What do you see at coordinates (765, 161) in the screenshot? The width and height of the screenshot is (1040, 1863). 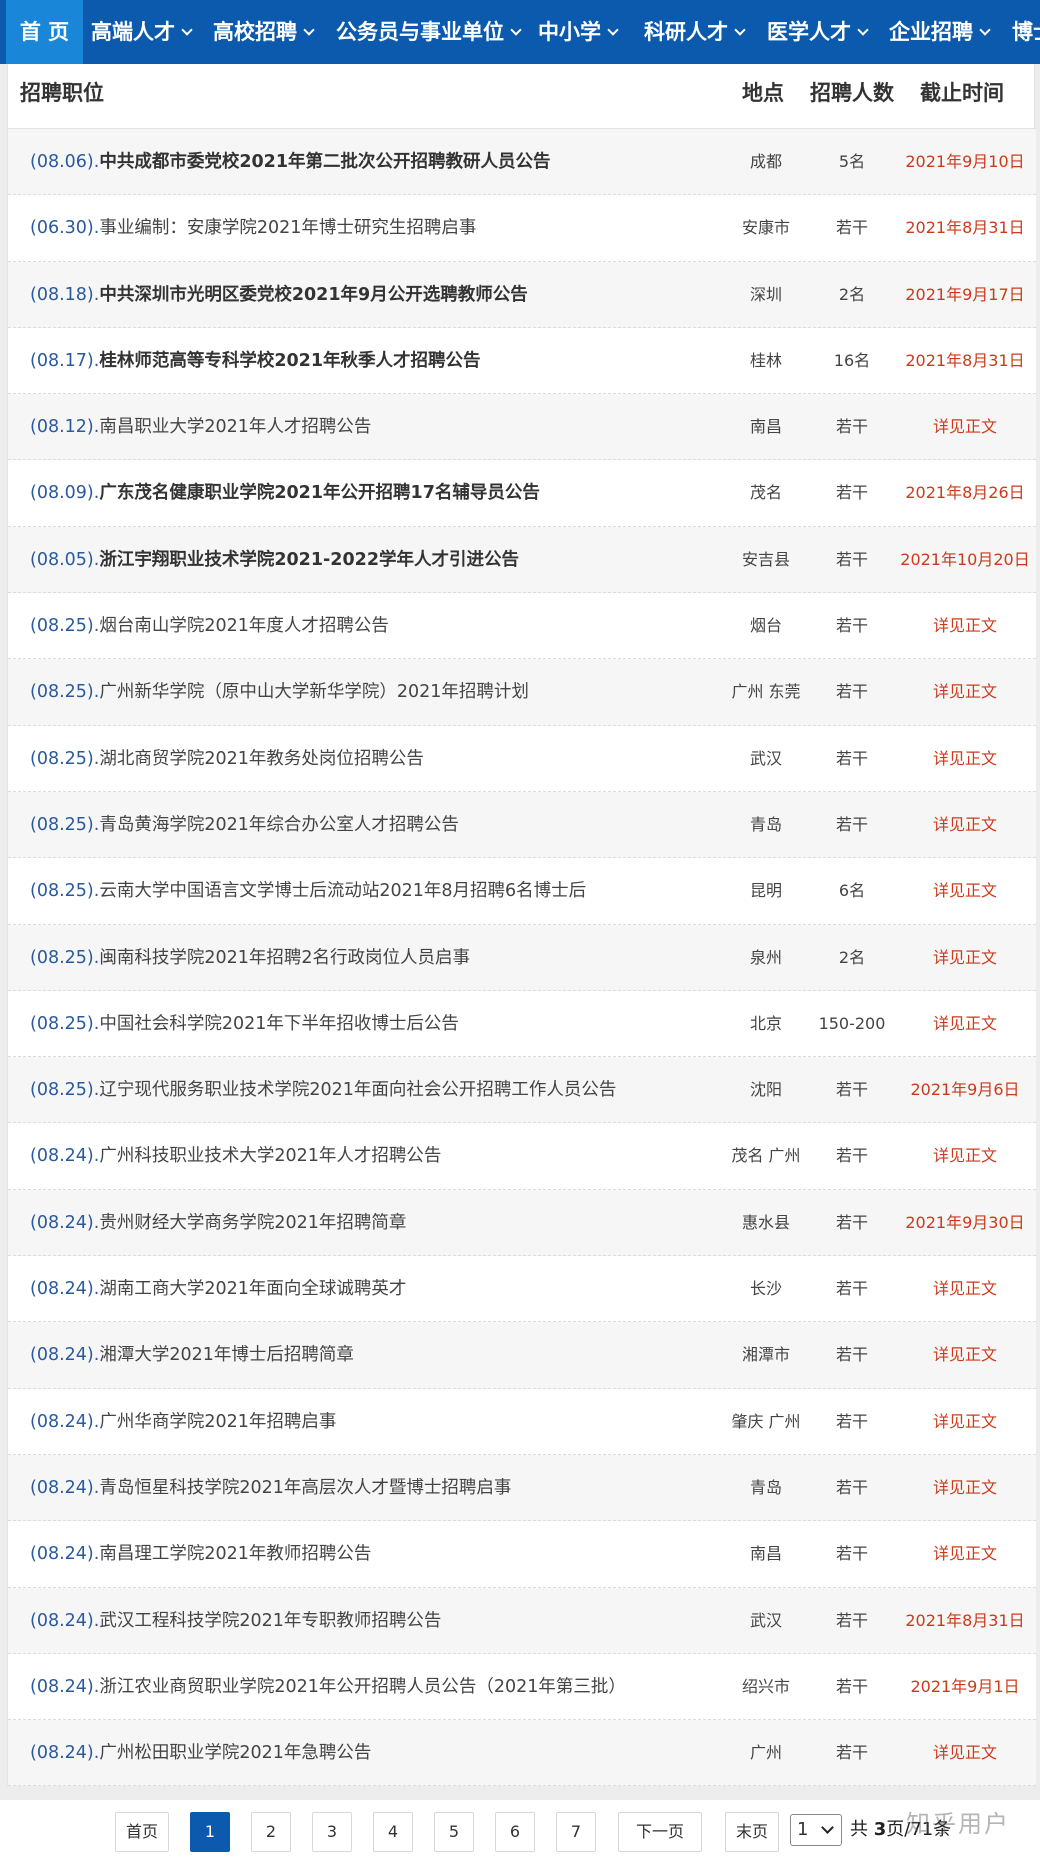 I see `job-location: 成都` at bounding box center [765, 161].